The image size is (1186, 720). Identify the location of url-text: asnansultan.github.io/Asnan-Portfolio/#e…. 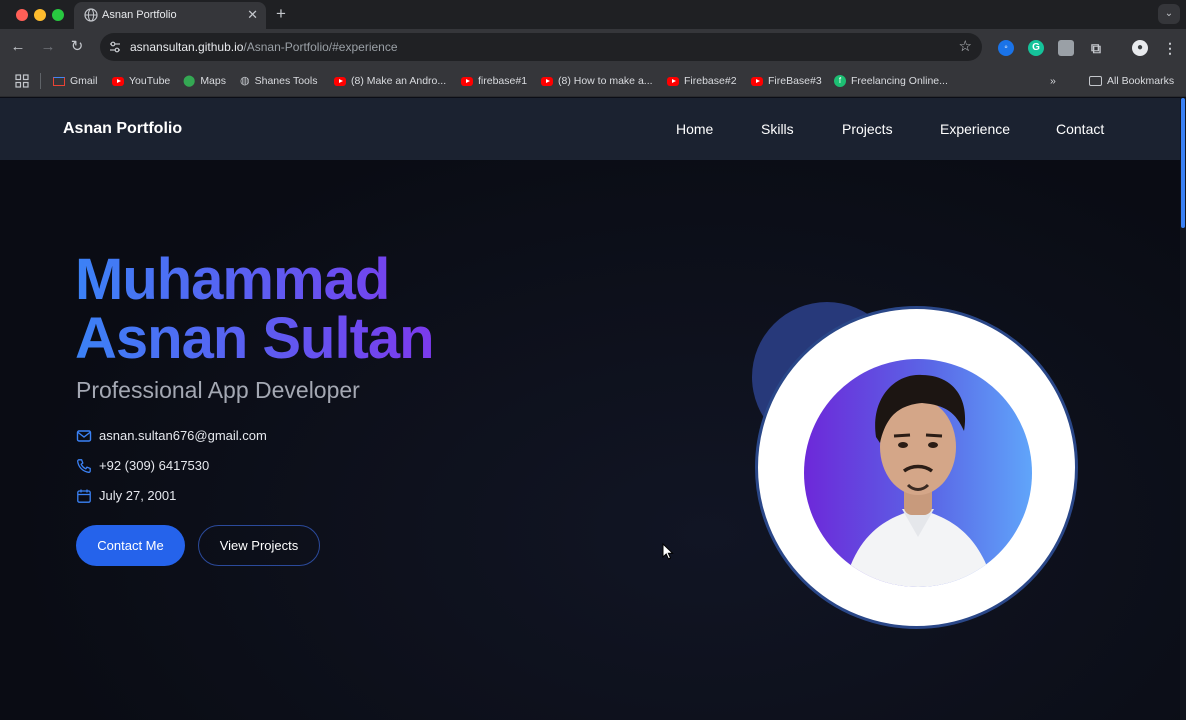
(264, 47).